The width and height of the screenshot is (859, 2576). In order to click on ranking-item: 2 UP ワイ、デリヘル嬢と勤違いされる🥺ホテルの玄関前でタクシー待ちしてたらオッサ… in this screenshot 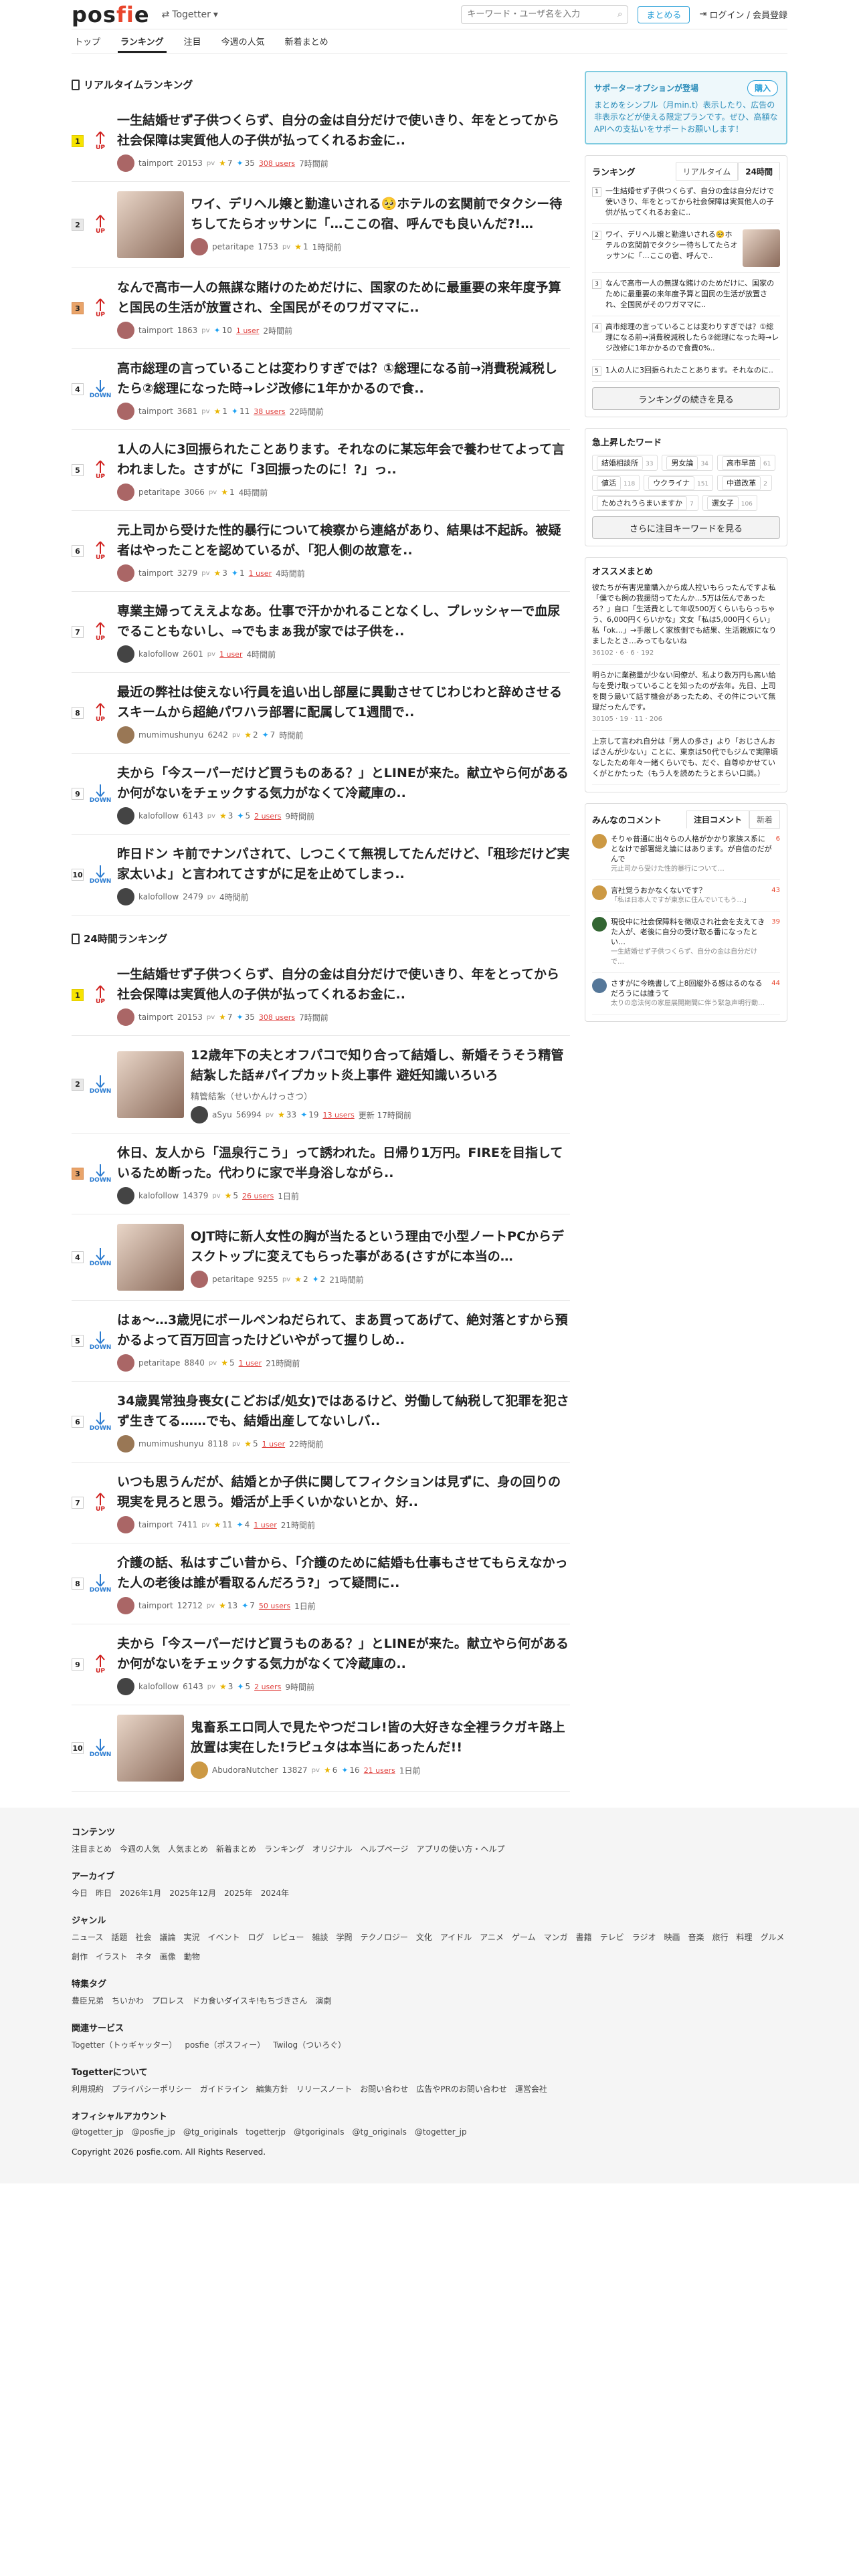, I will do `click(321, 225)`.